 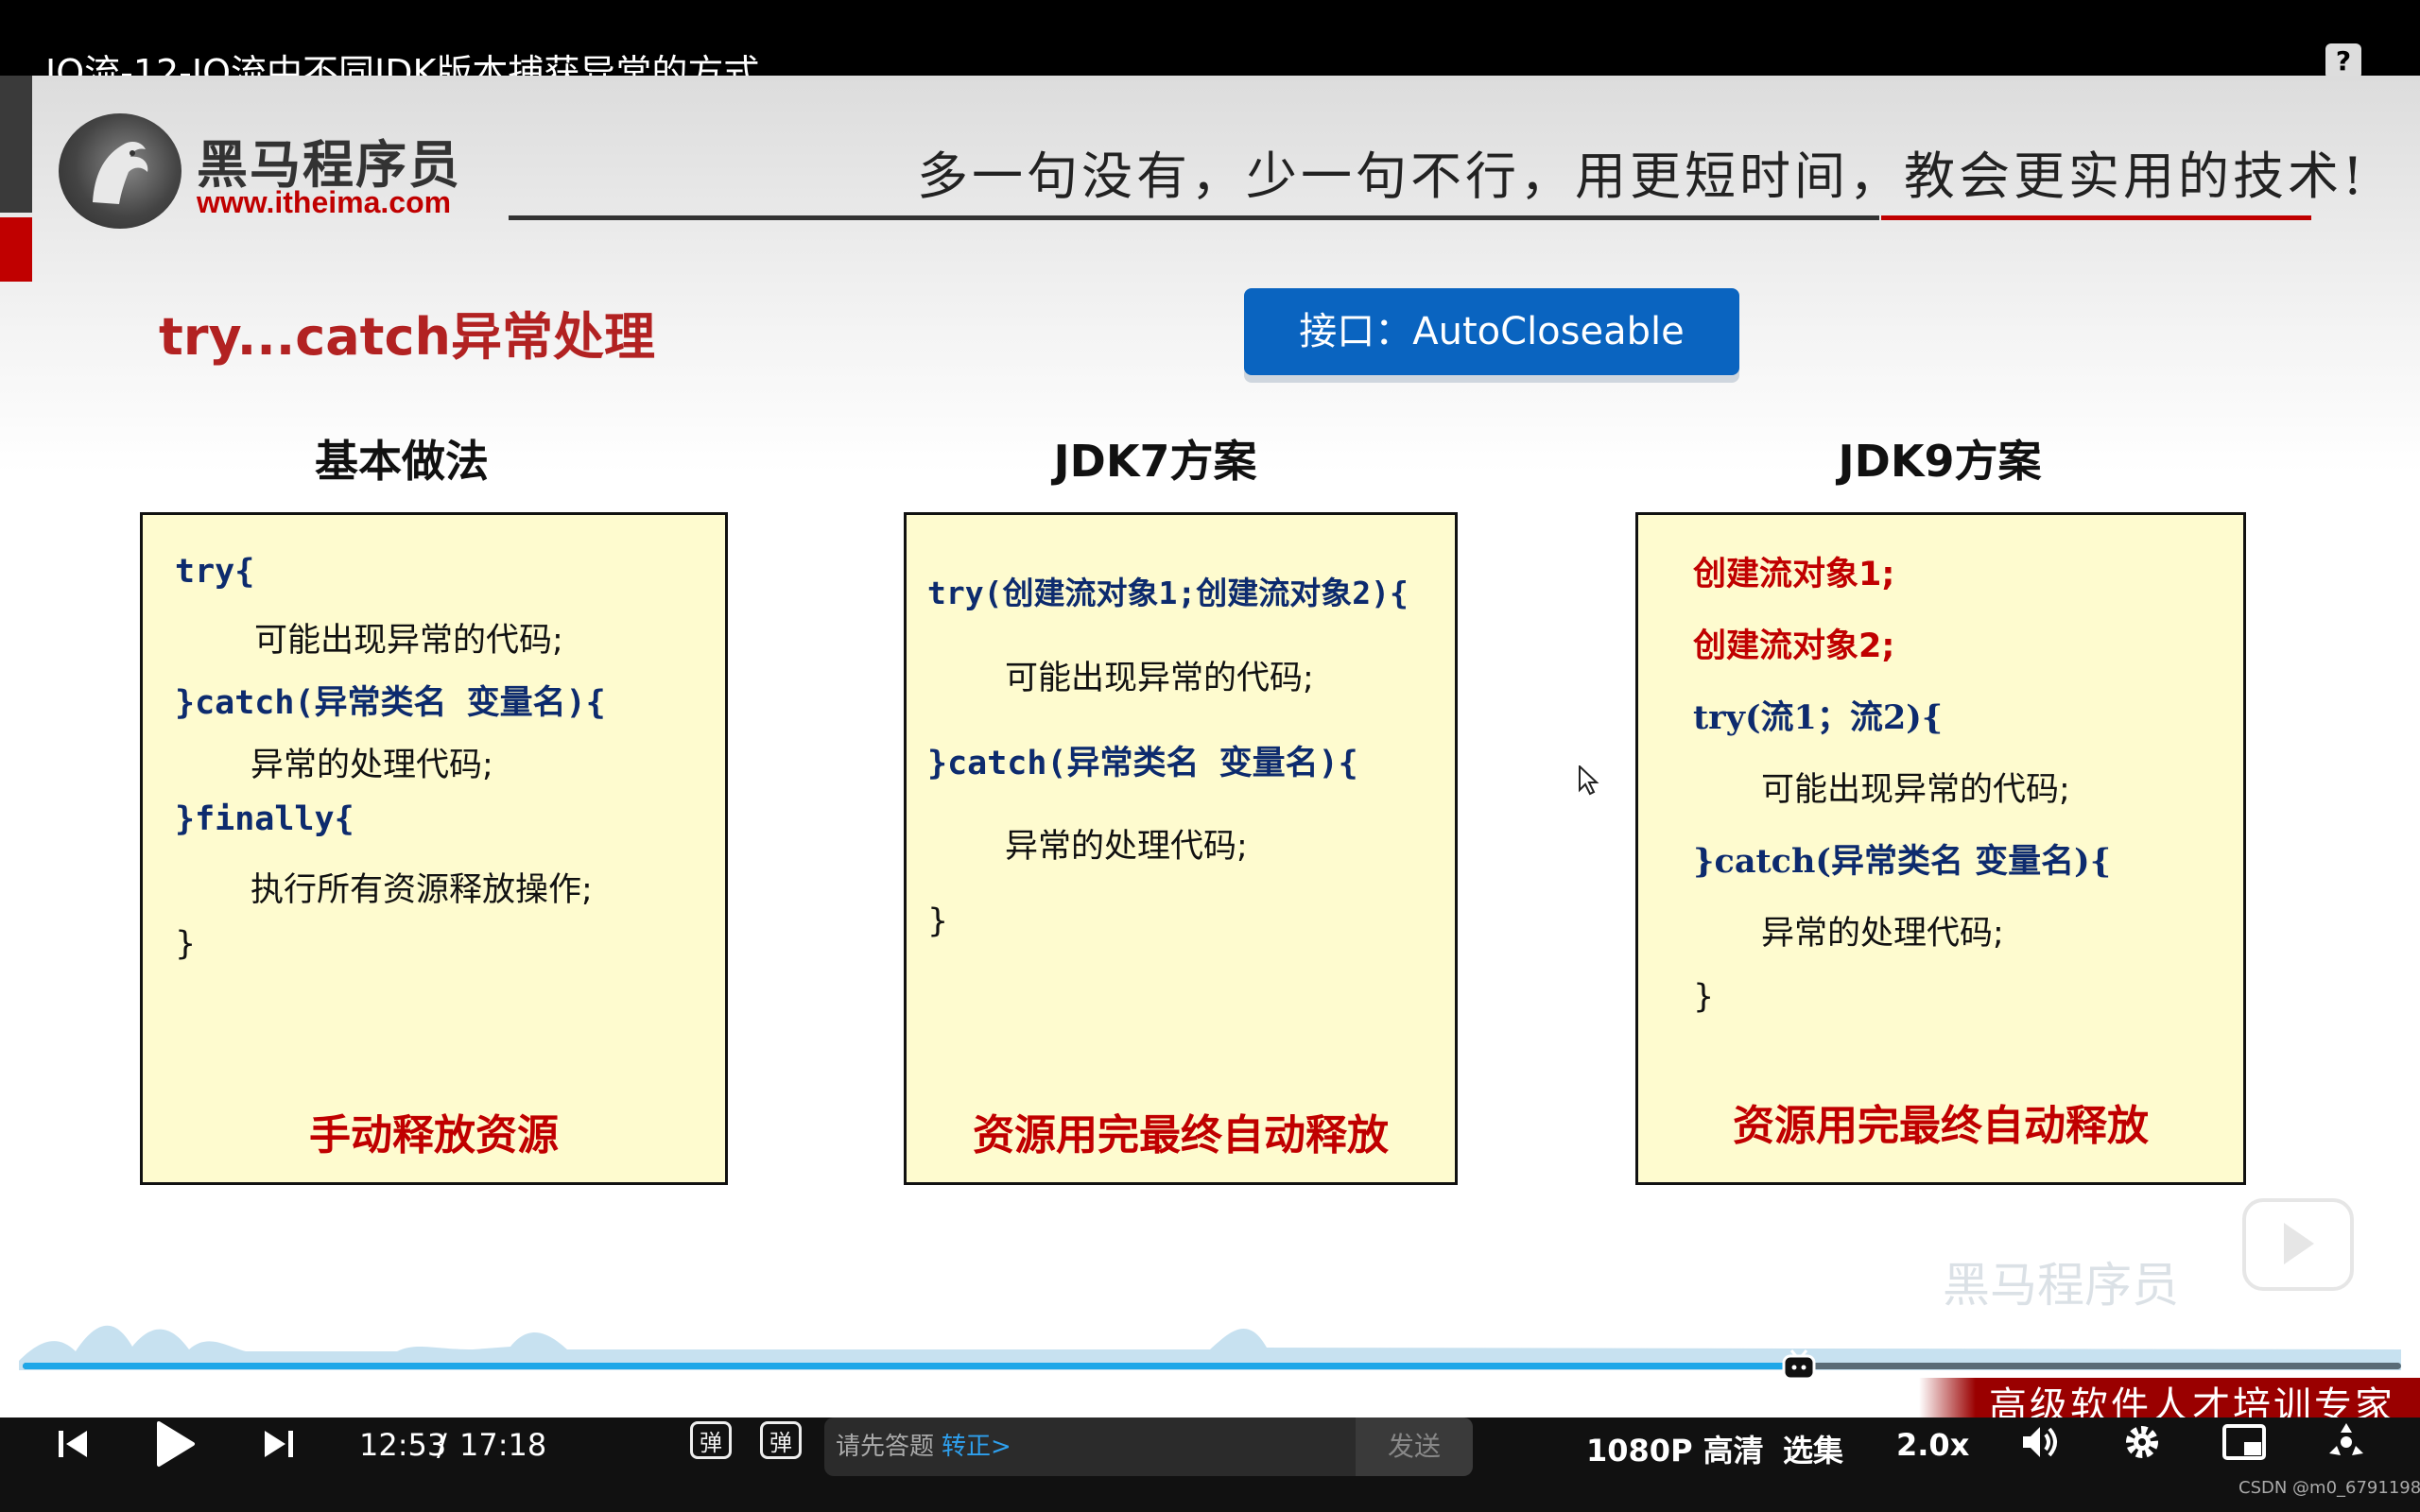 What do you see at coordinates (977, 1447) in the screenshot?
I see `danmaku-link: 转正>` at bounding box center [977, 1447].